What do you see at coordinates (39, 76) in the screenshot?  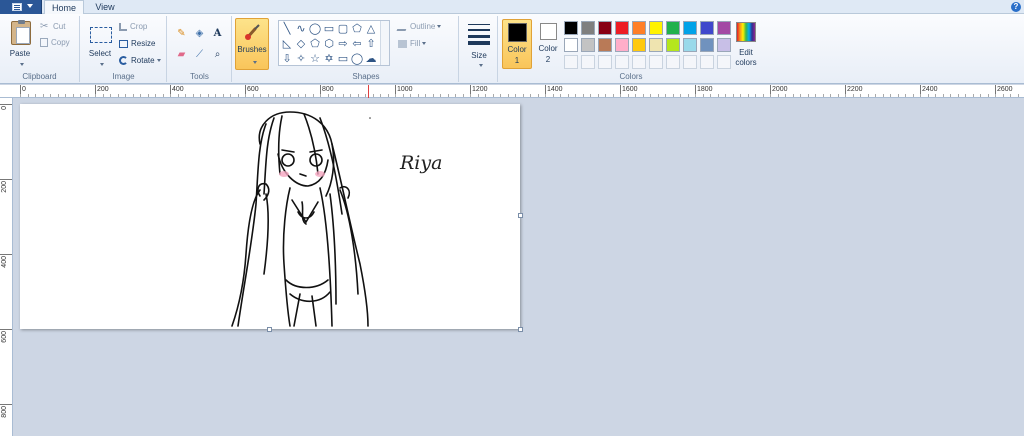 I see `clipboard-group-label: Clipboard` at bounding box center [39, 76].